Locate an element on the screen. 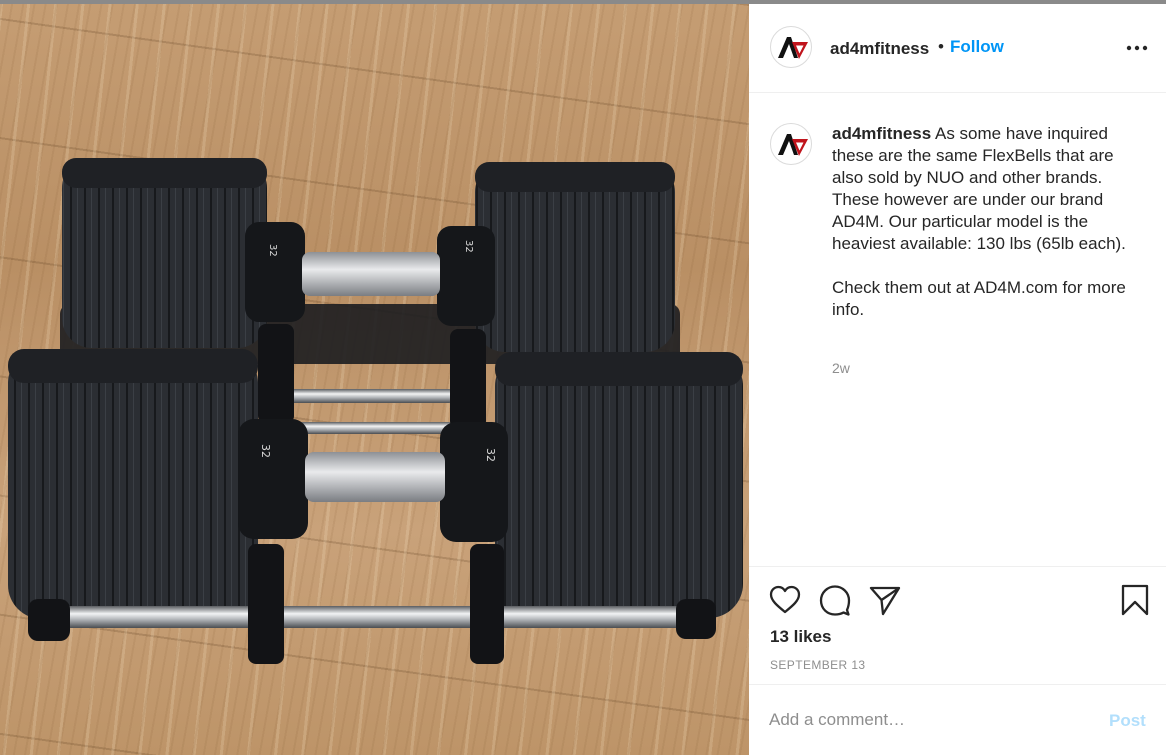 The image size is (1166, 755). heart-icon is located at coordinates (785, 600).